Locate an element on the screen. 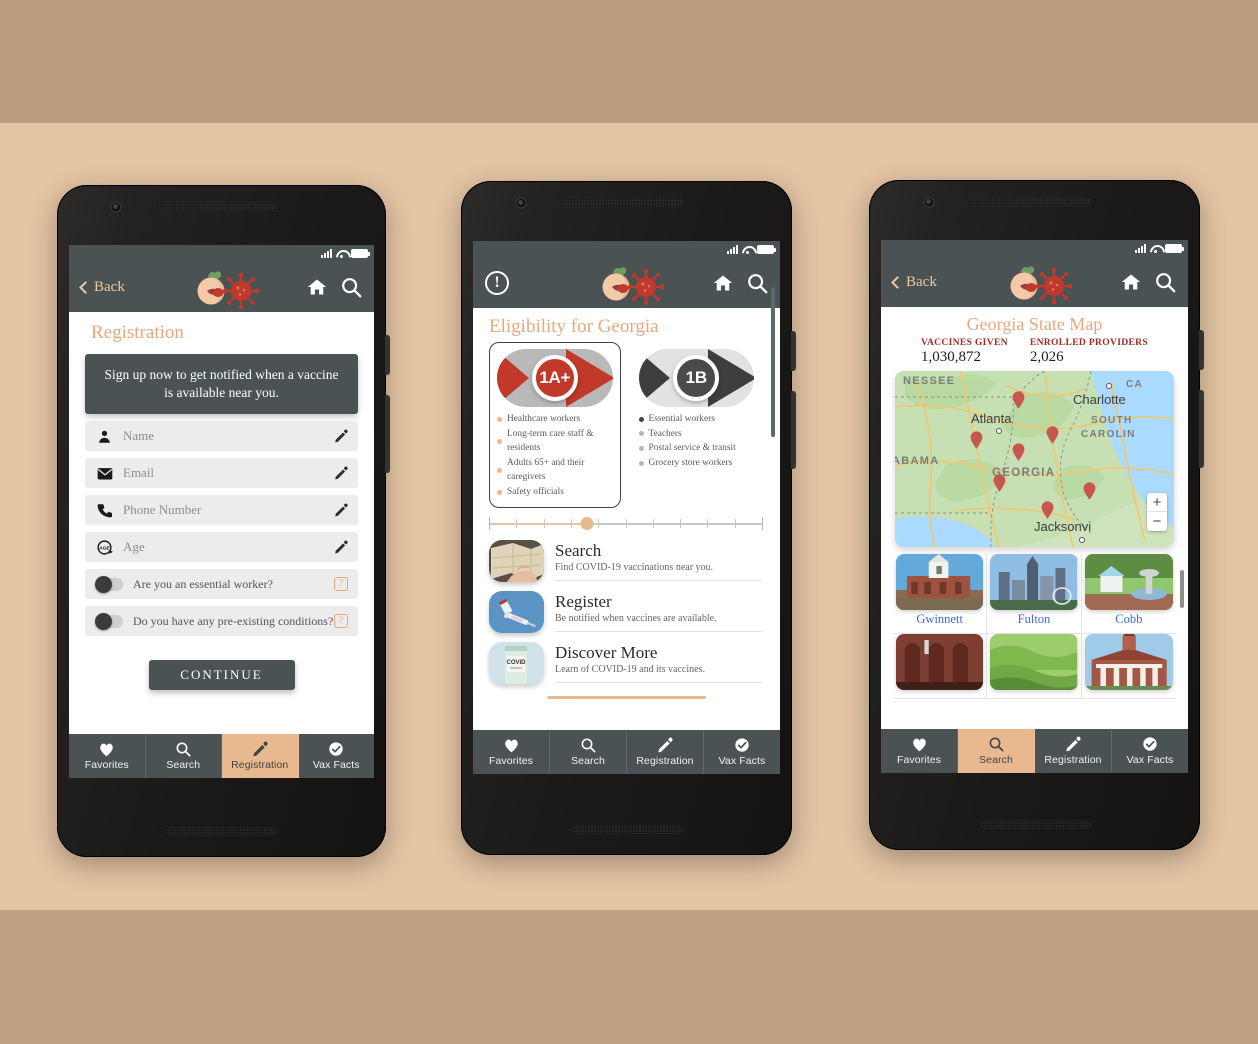  peach-virus-logo is located at coordinates (228, 290).